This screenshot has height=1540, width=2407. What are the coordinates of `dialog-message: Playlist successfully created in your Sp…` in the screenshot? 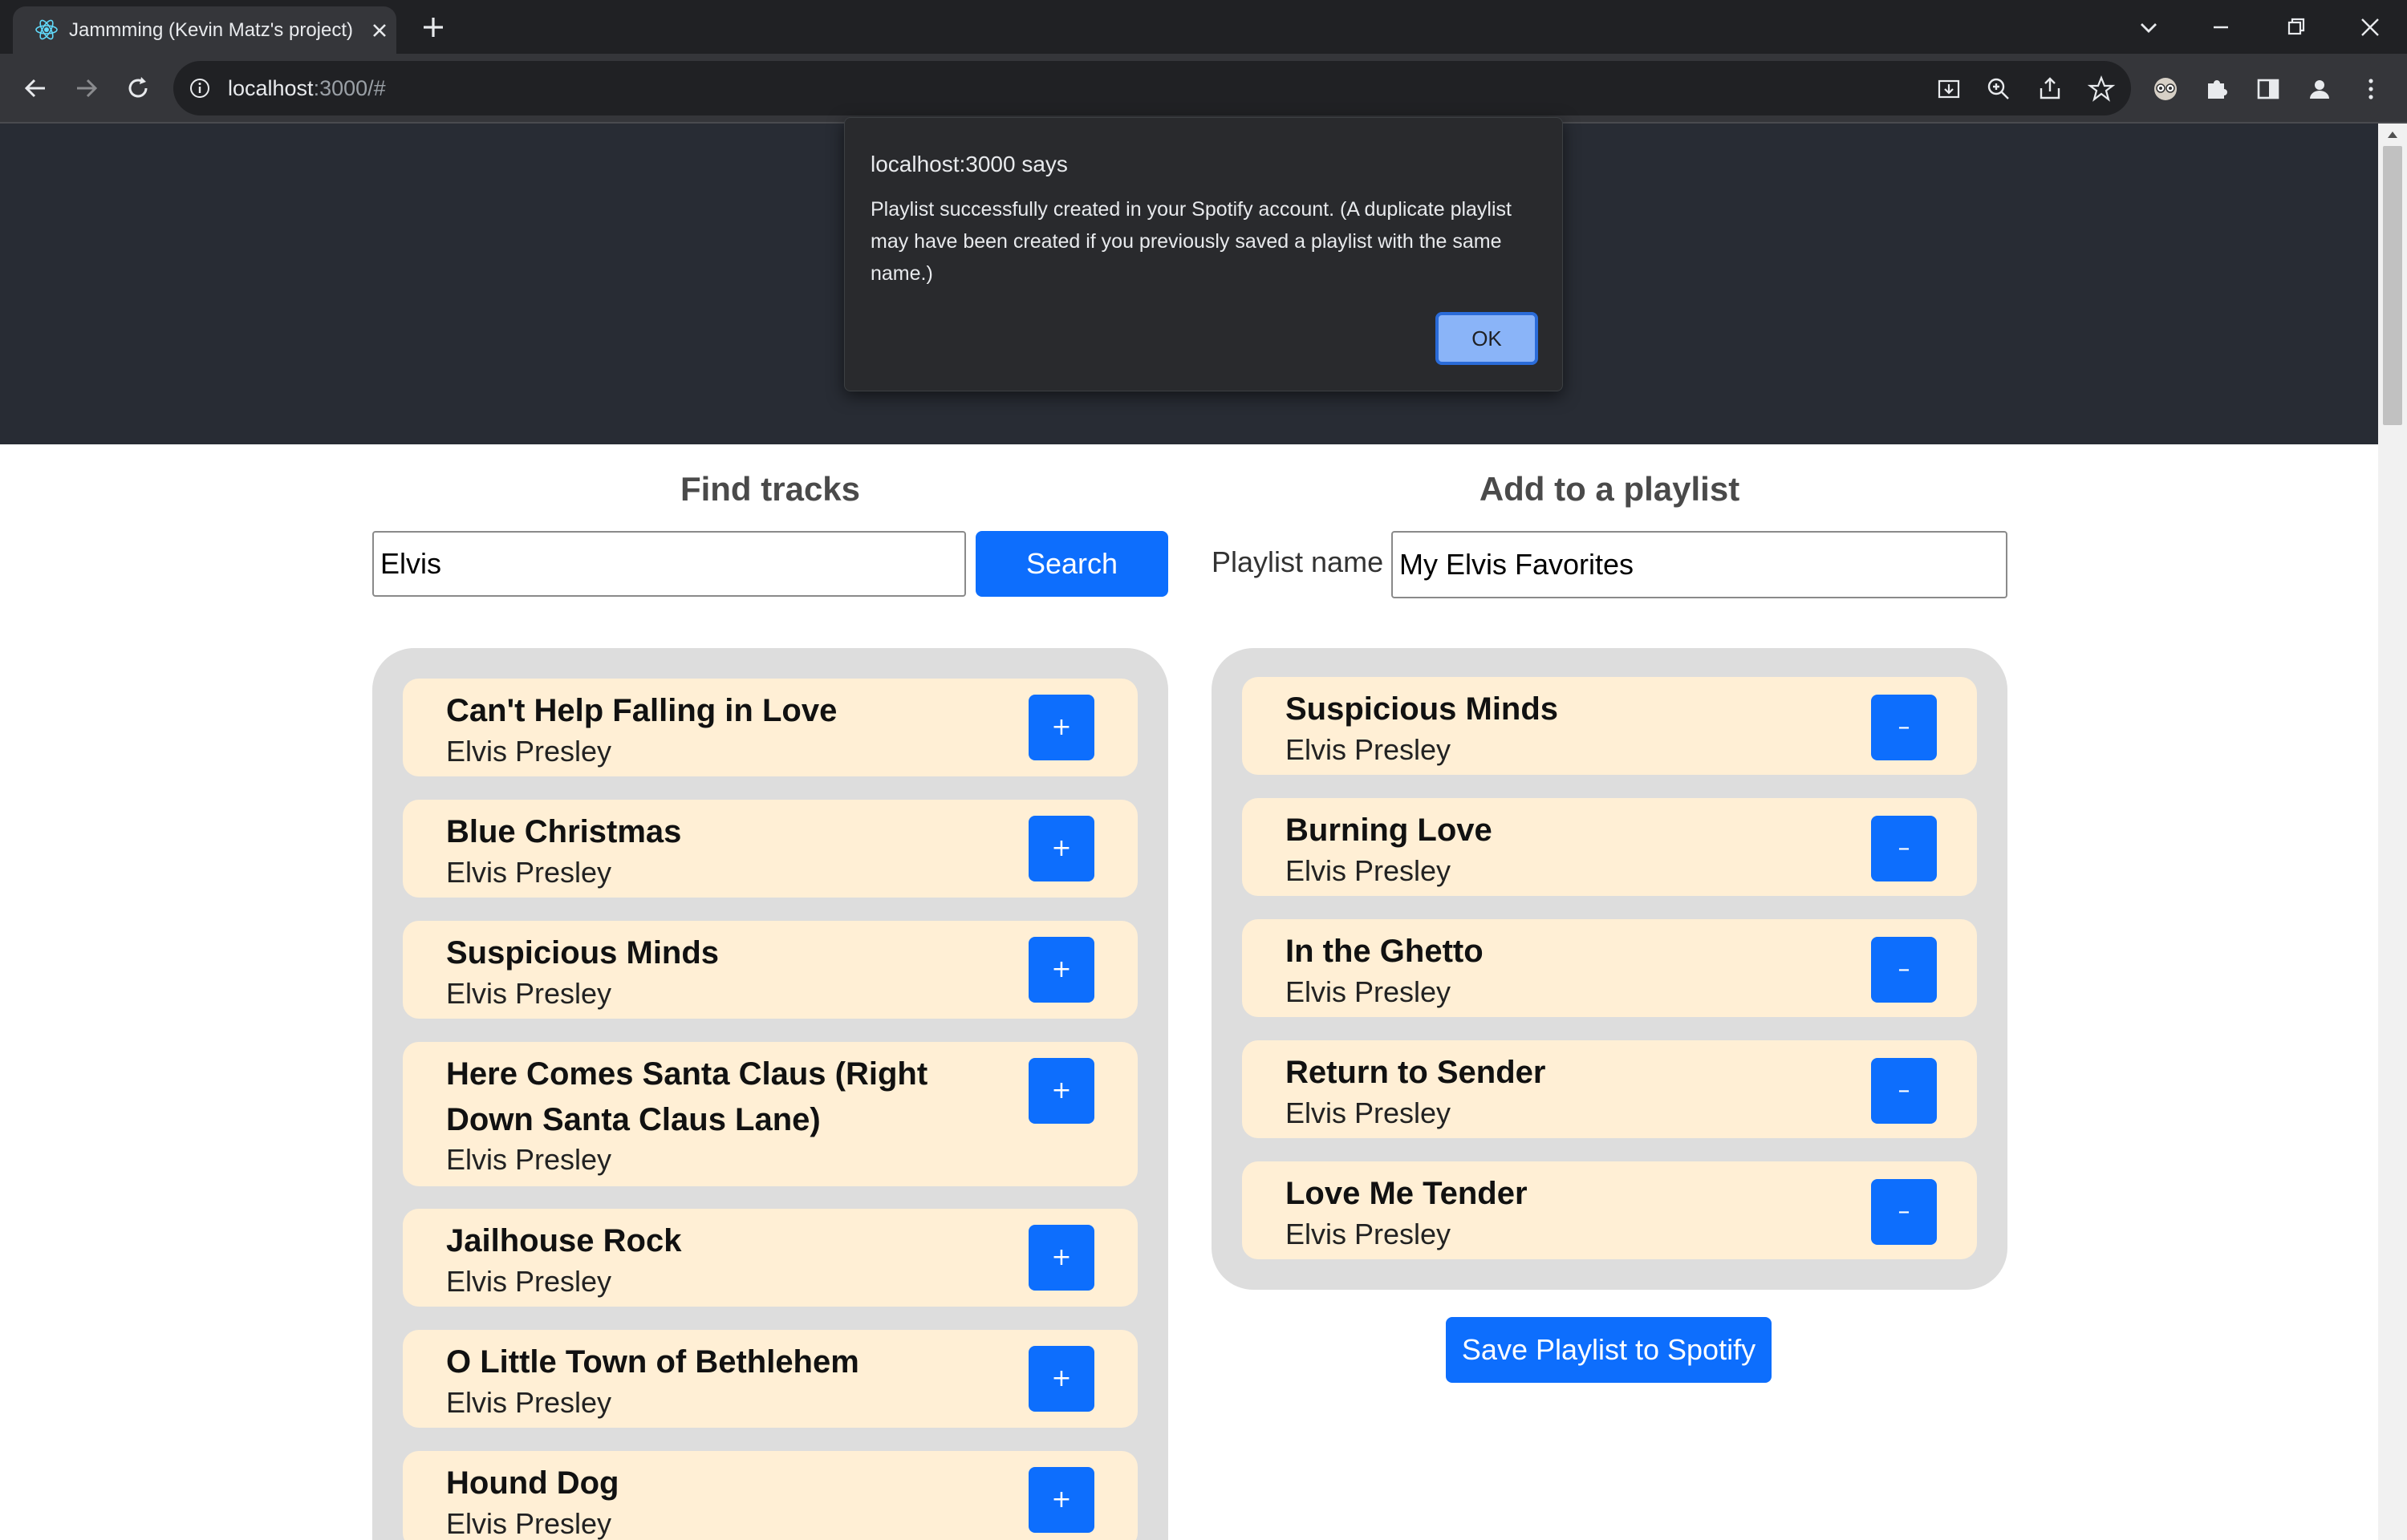 It's located at (1192, 241).